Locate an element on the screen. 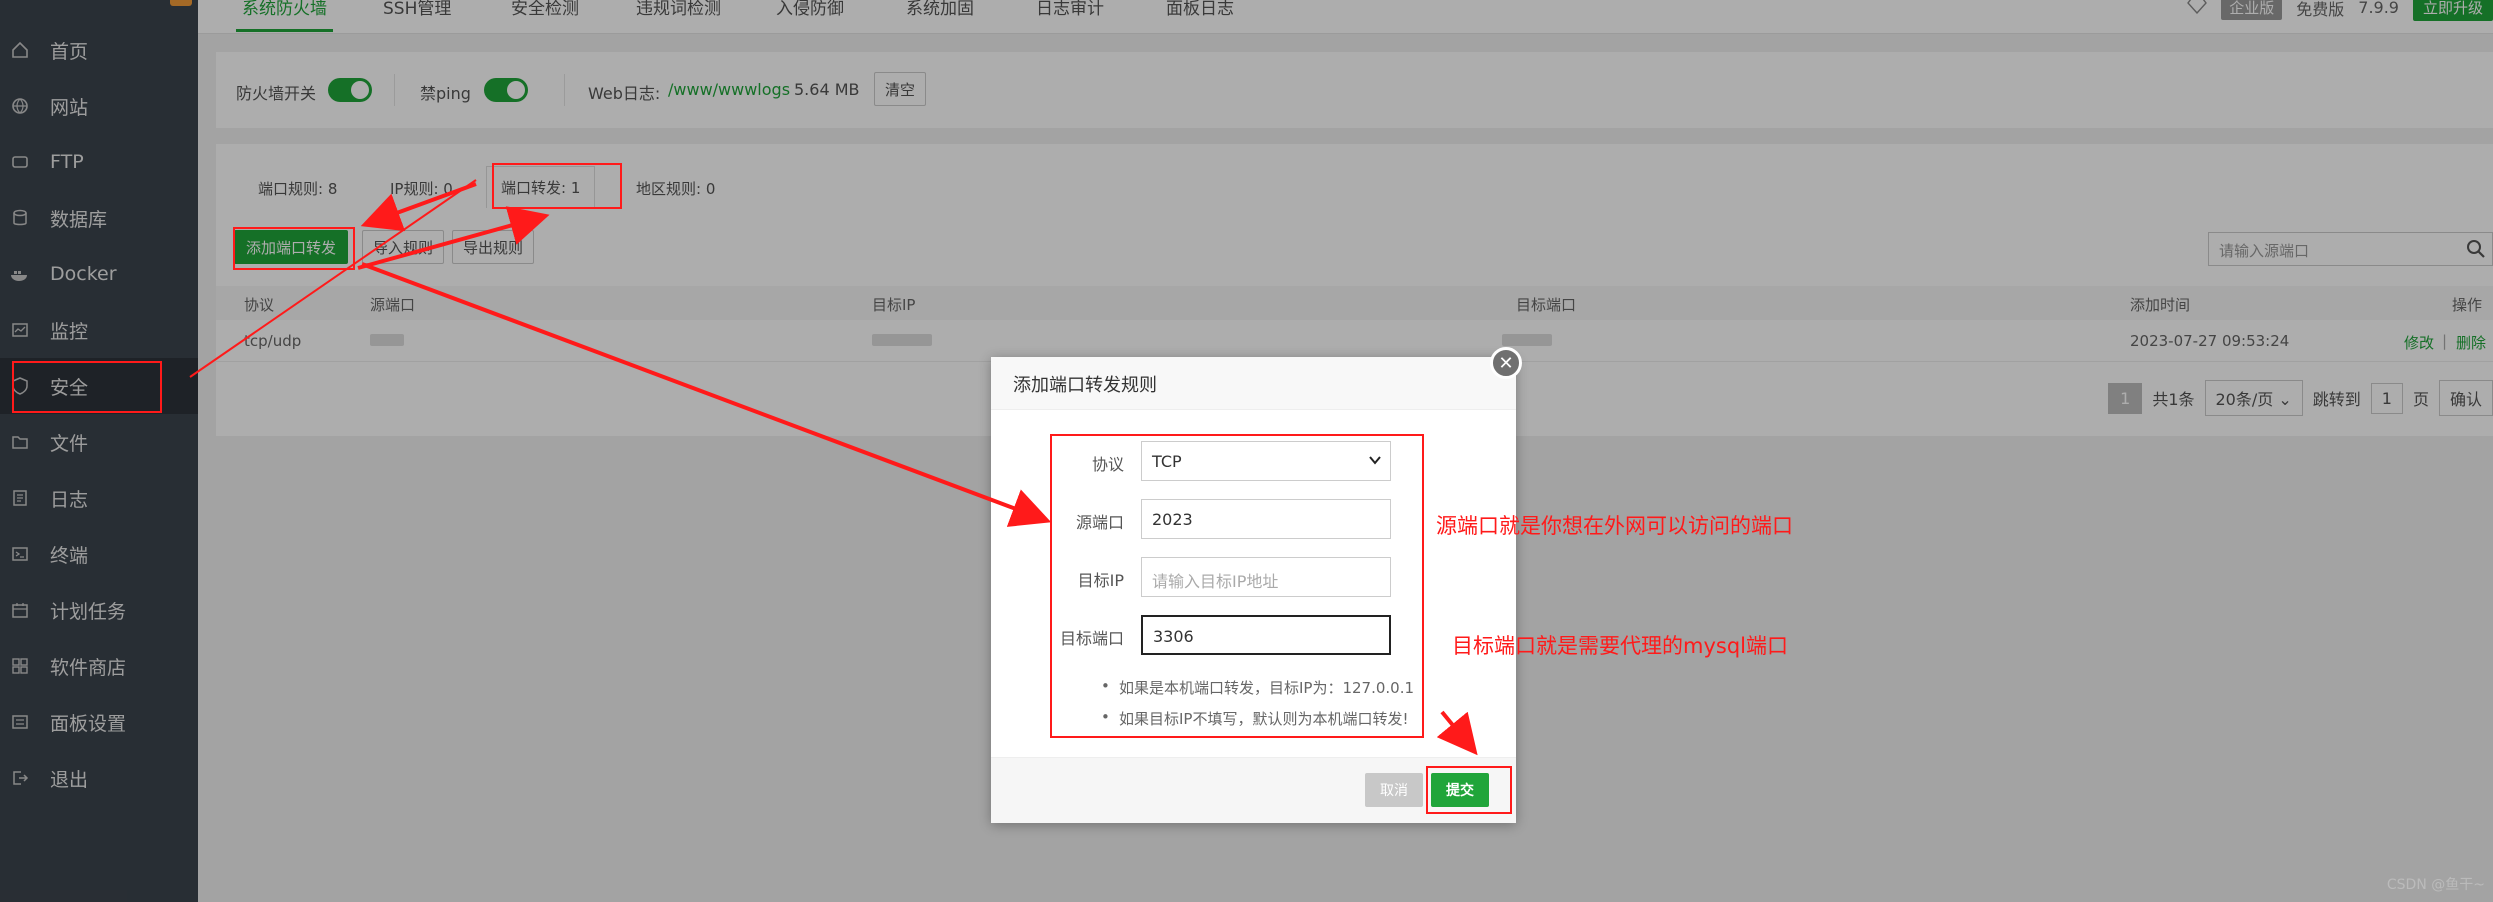 This screenshot has width=2493, height=902. annotation-box-submit is located at coordinates (1469, 790).